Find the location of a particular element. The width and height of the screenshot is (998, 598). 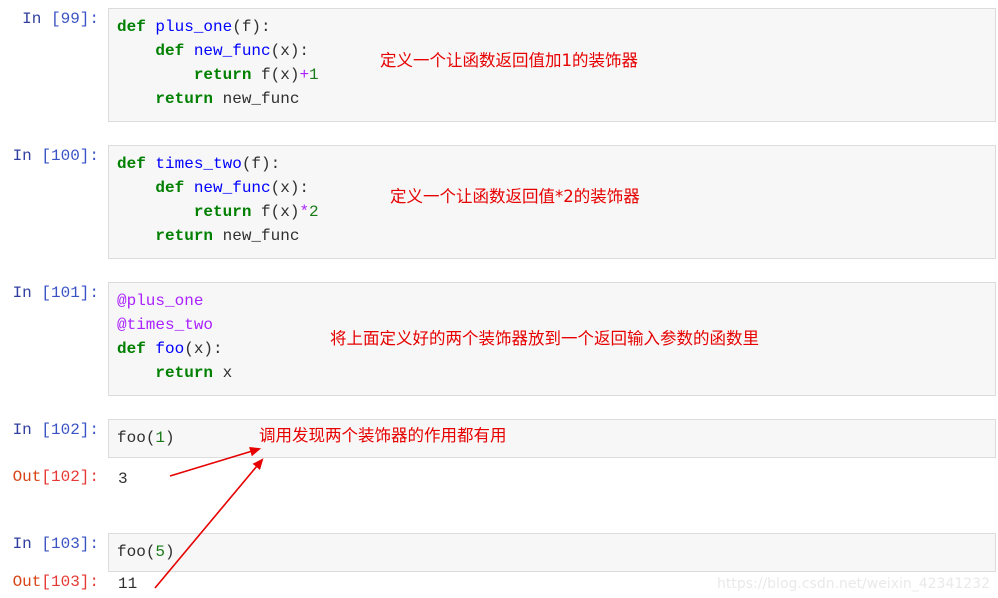

code-token: x is located at coordinates (223, 373).